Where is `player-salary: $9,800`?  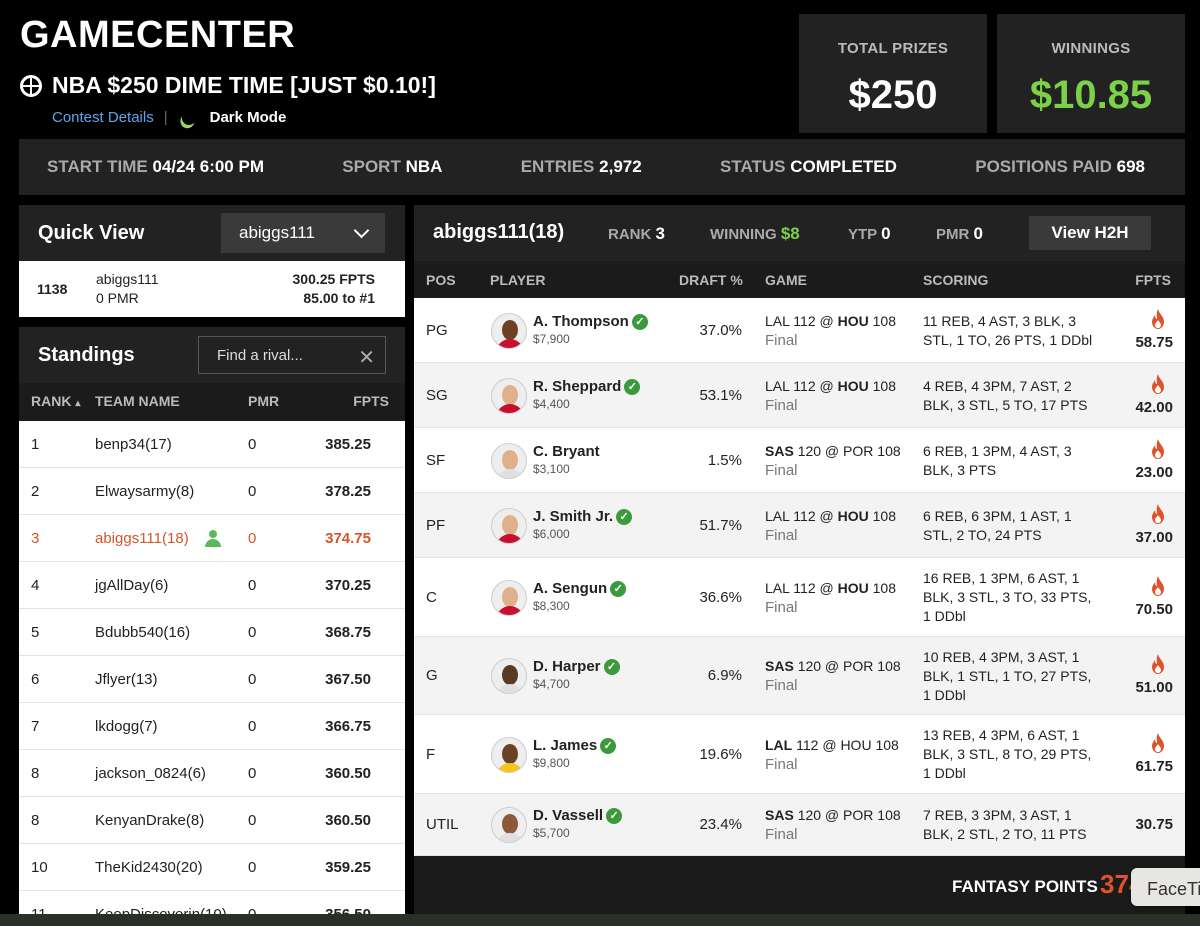 player-salary: $9,800 is located at coordinates (551, 762).